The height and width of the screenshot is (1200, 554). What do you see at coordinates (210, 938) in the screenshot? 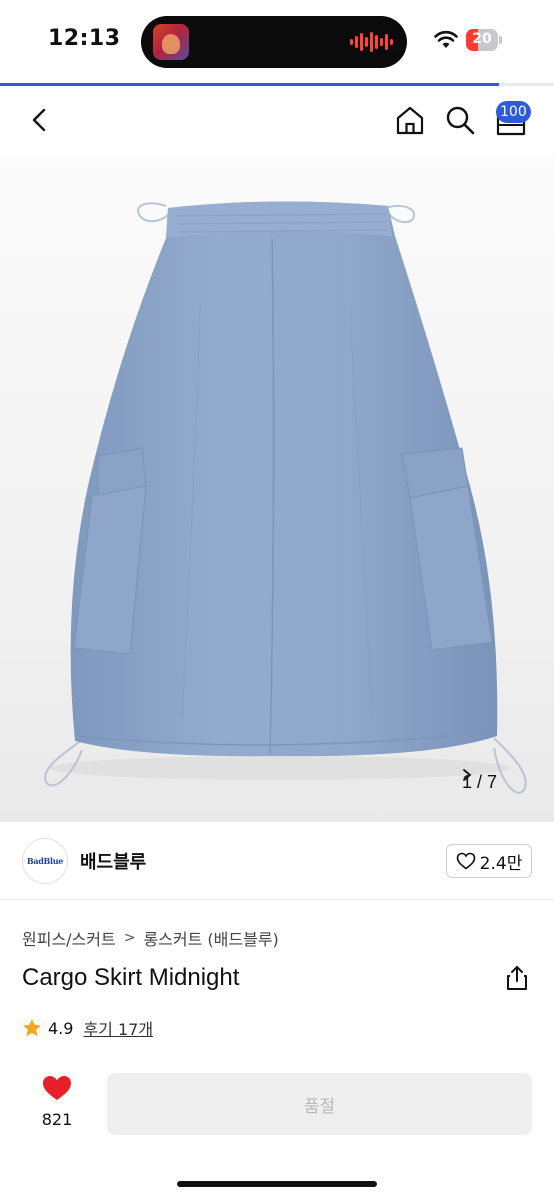
I see `breadcrumb-item-subcategory: 롱스커트 (배드블루)` at bounding box center [210, 938].